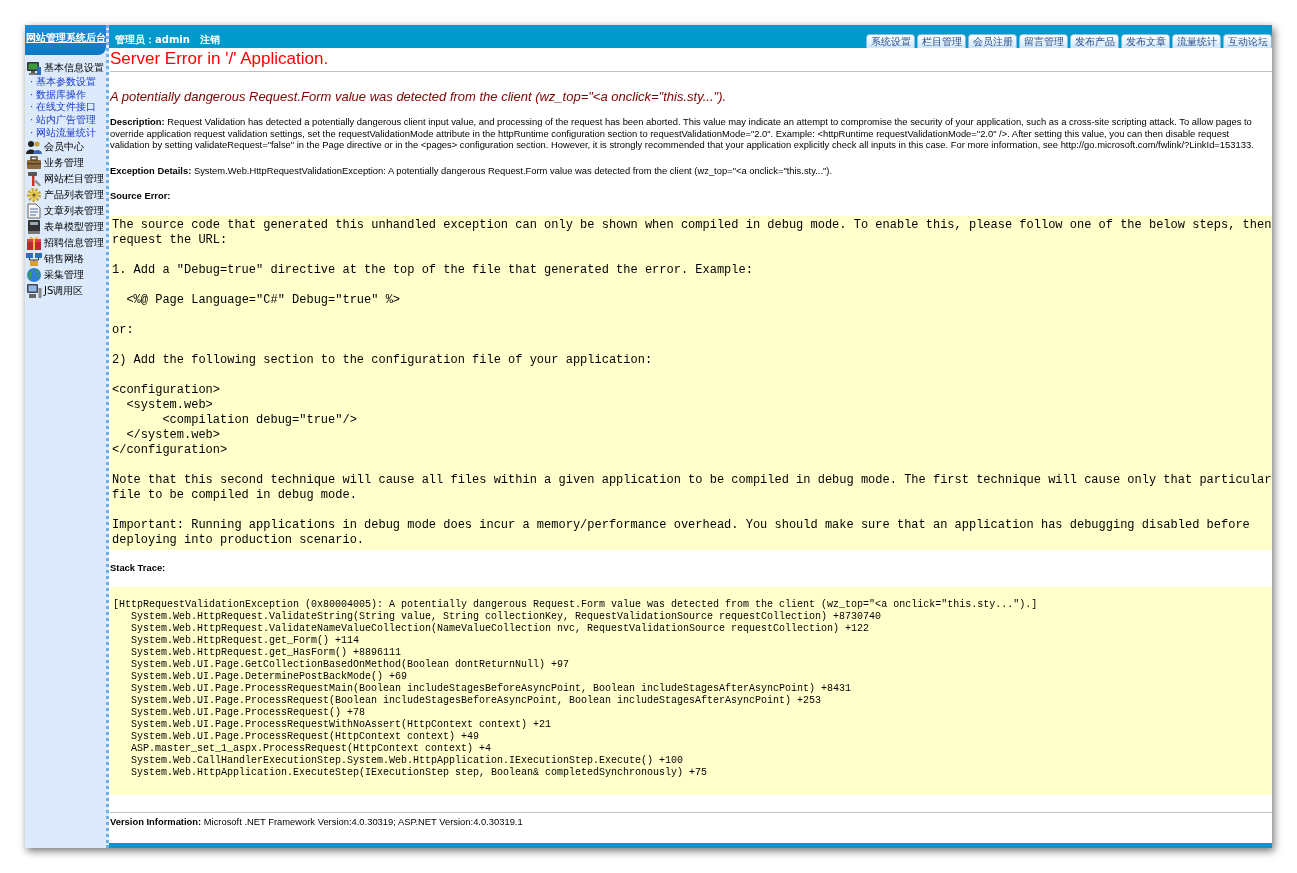 This screenshot has width=1297, height=873. What do you see at coordinates (65, 291) in the screenshot?
I see `menu-item: JS调用区` at bounding box center [65, 291].